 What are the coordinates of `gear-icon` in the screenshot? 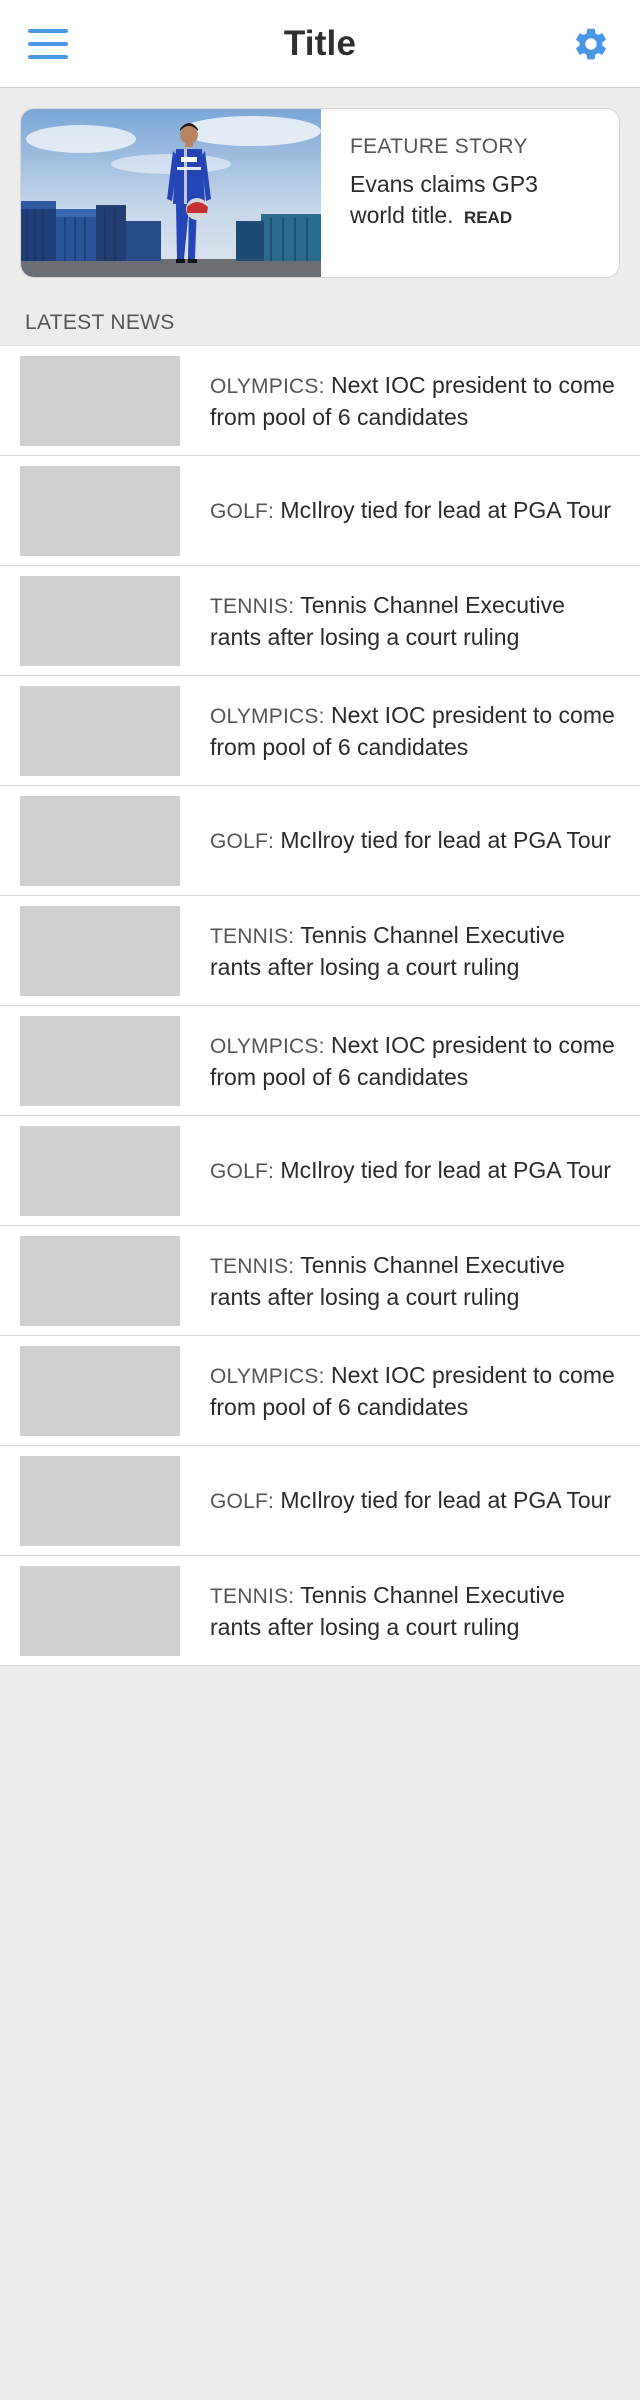 It's located at (591, 44).